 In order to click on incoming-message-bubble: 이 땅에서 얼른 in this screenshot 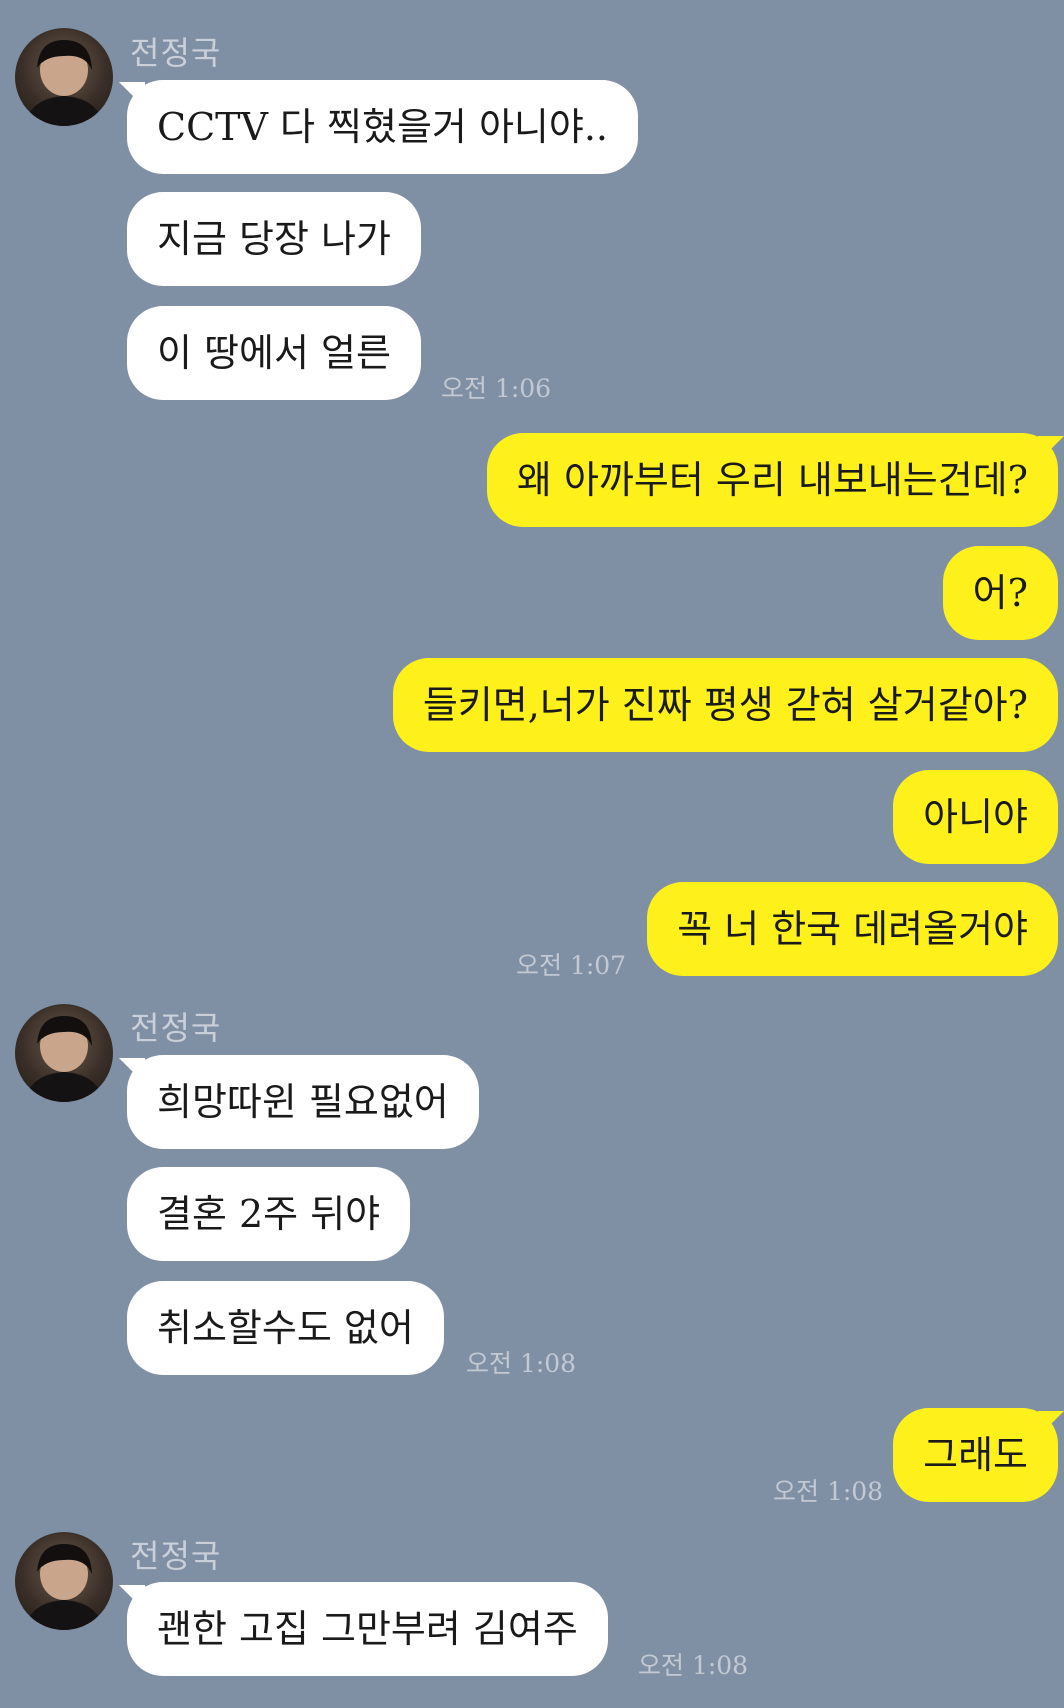, I will do `click(274, 353)`.